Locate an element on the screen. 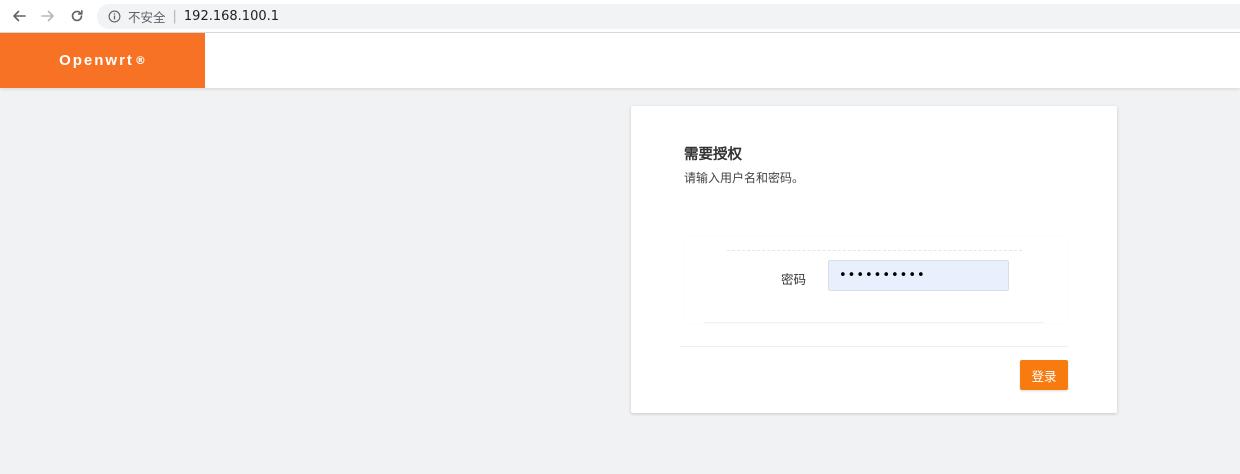 This screenshot has height=474, width=1240. field-divider is located at coordinates (874, 250).